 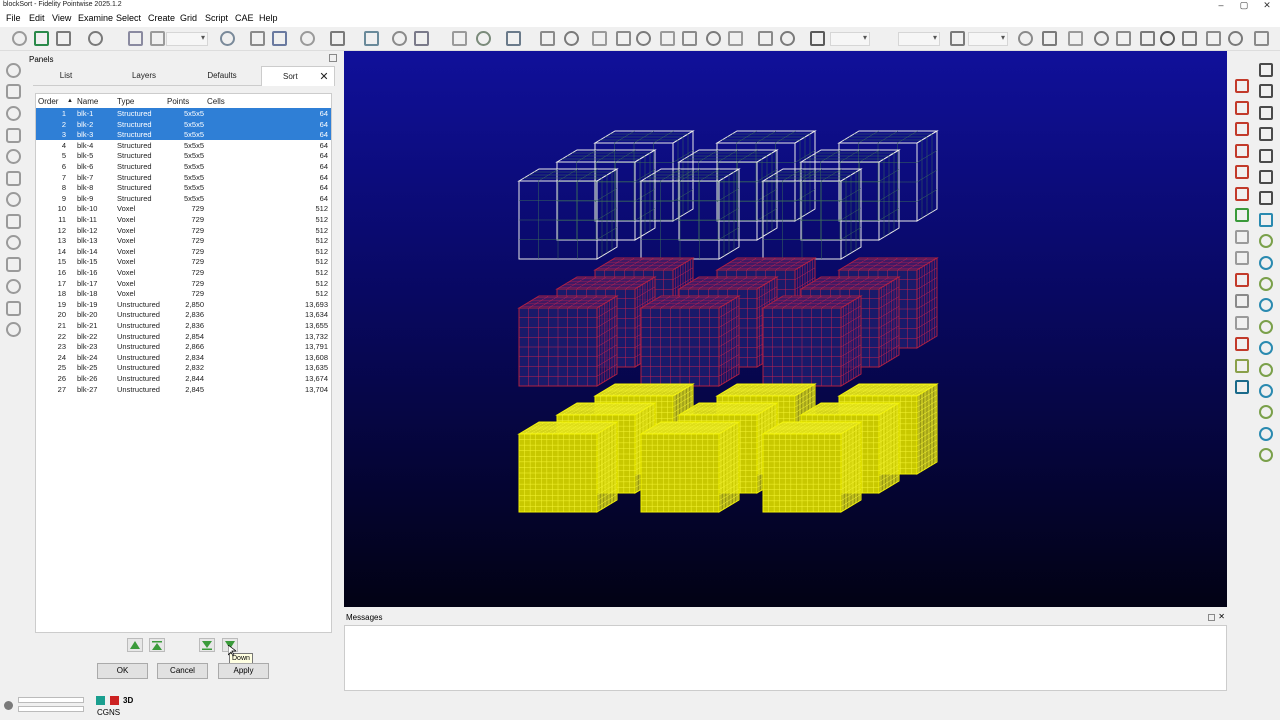 I want to click on tab-sort: Sort ✕, so click(x=298, y=76).